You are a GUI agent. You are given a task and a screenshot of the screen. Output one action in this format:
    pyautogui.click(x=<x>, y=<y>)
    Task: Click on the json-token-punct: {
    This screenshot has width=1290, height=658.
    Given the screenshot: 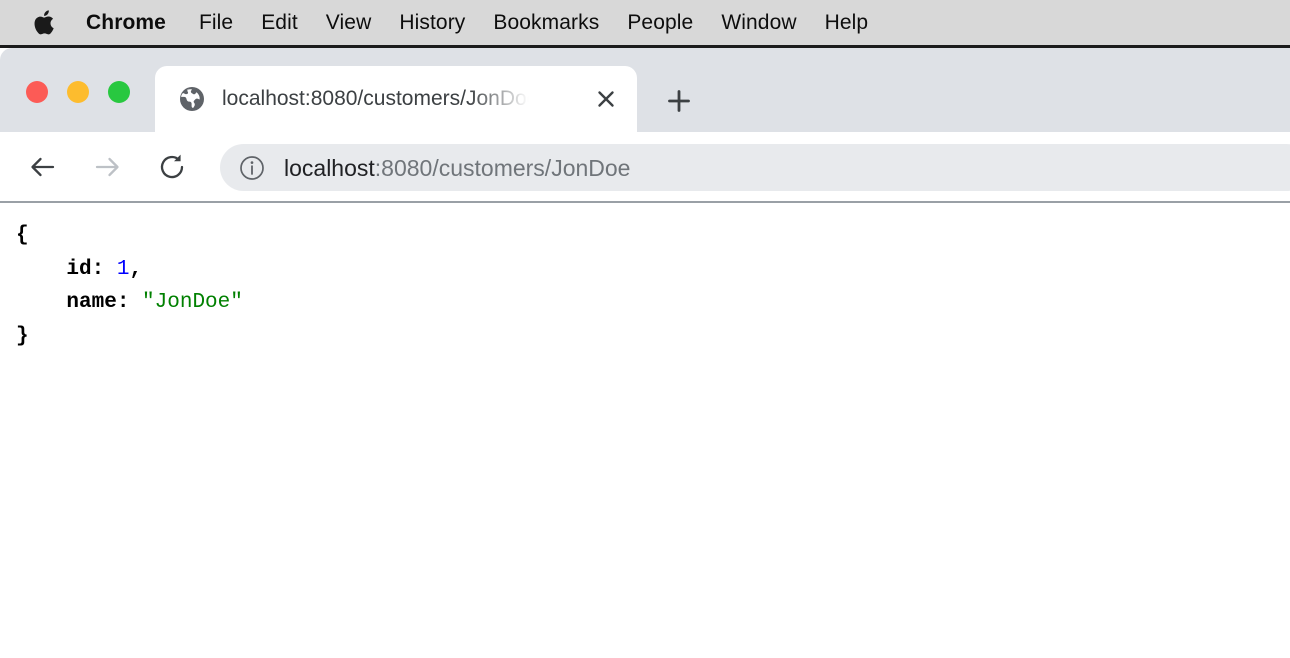 What is the action you would take?
    pyautogui.click(x=22, y=235)
    